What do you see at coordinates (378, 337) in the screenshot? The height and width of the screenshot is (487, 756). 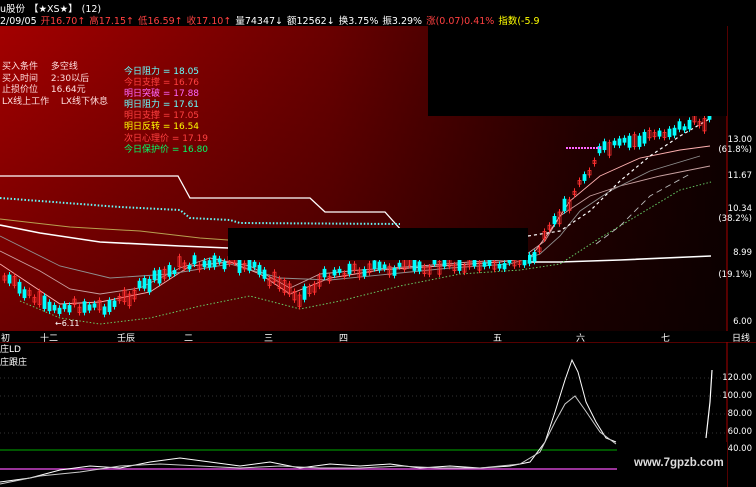 I see `date-axis: 初 十二 壬辰 二 三 四 五 六 七 日线` at bounding box center [378, 337].